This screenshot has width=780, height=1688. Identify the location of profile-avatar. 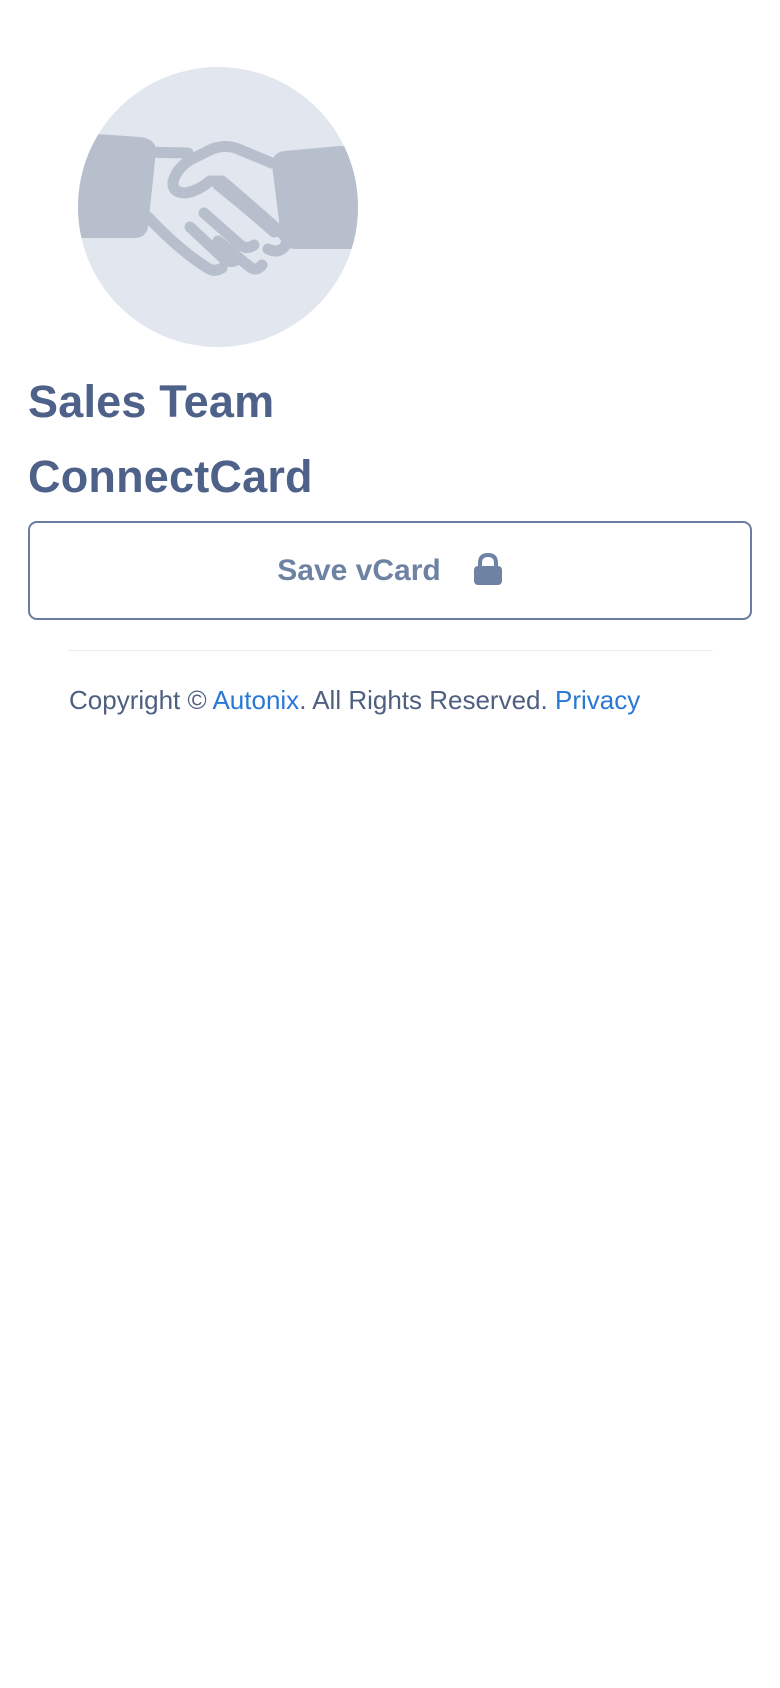
(218, 207).